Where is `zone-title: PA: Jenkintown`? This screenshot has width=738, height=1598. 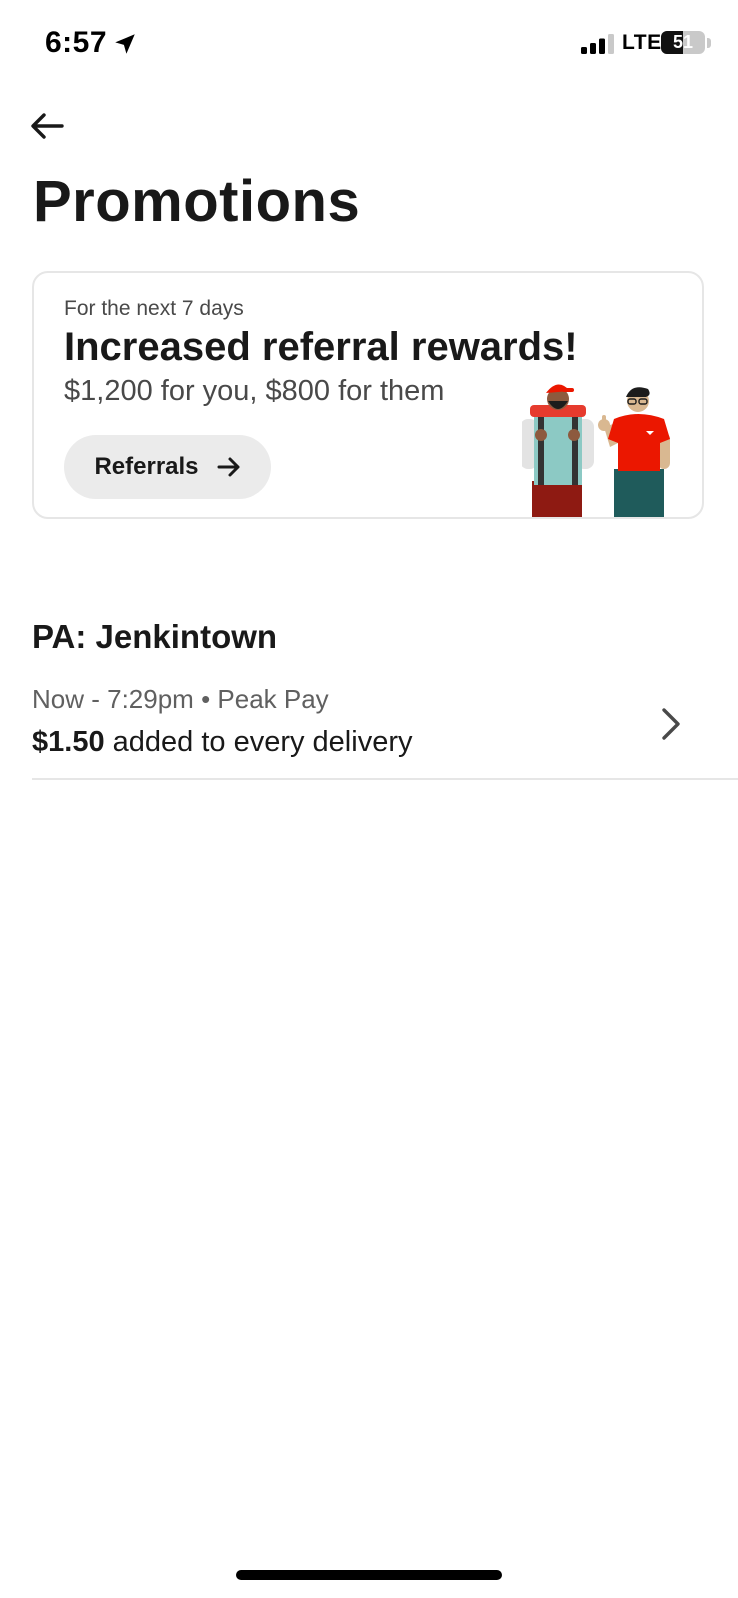
zone-title: PA: Jenkintown is located at coordinates (155, 636).